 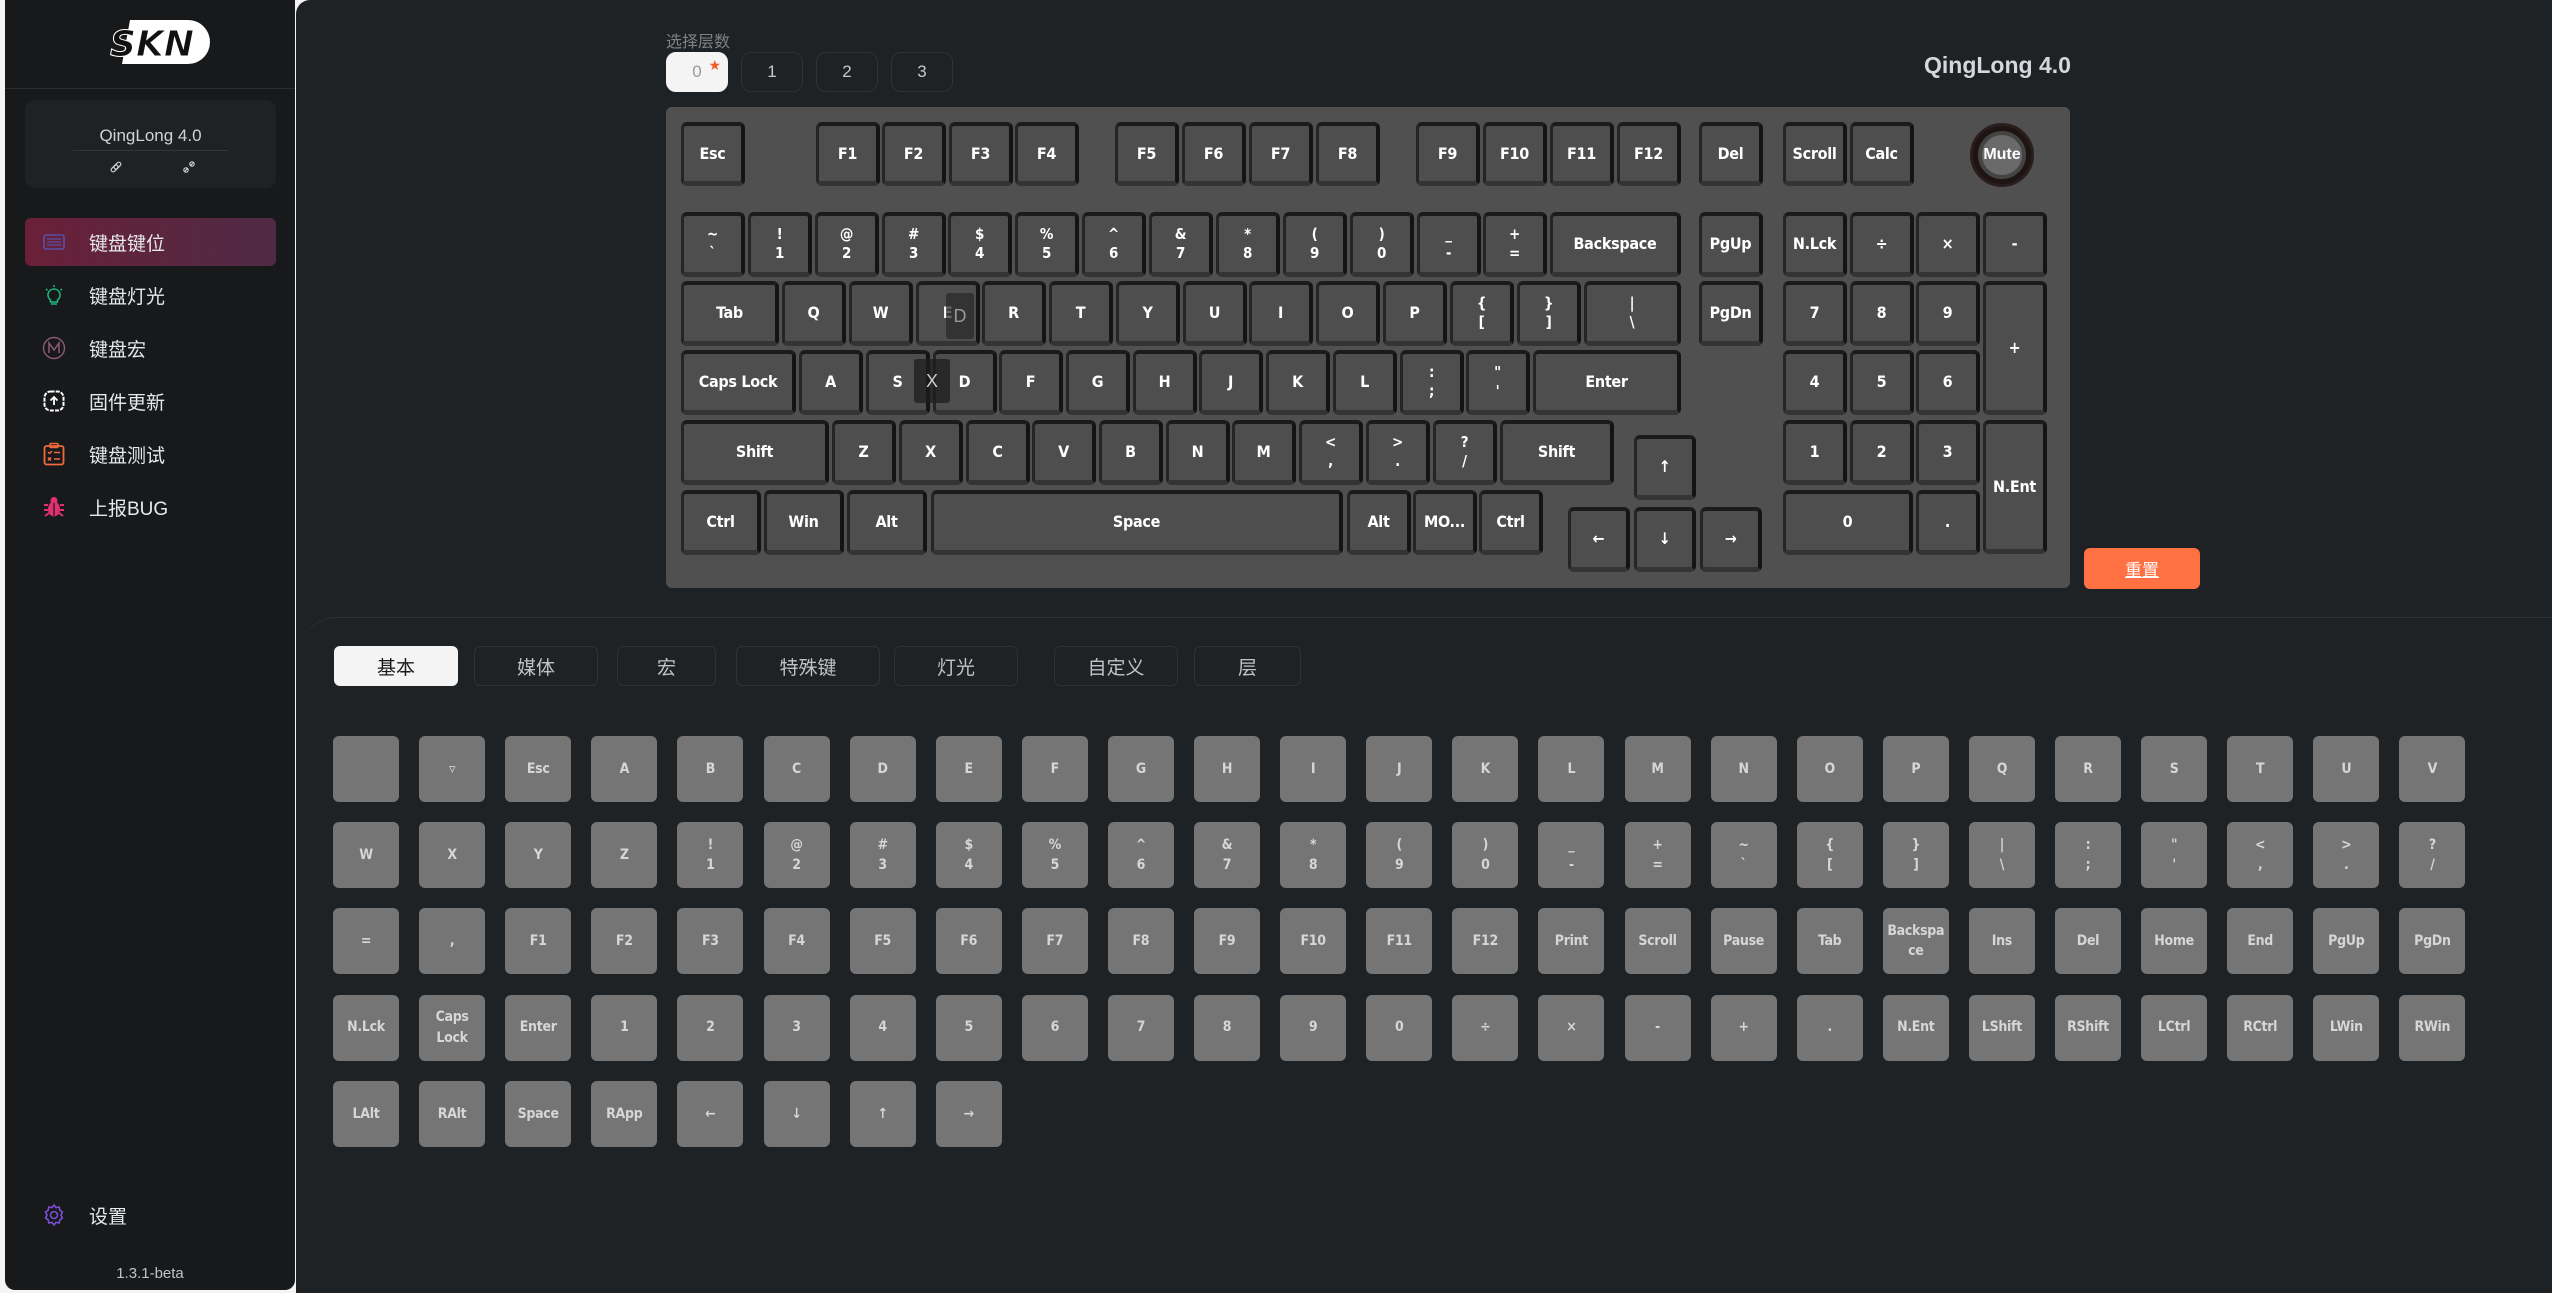 I want to click on palette-key: S, so click(x=2174, y=769).